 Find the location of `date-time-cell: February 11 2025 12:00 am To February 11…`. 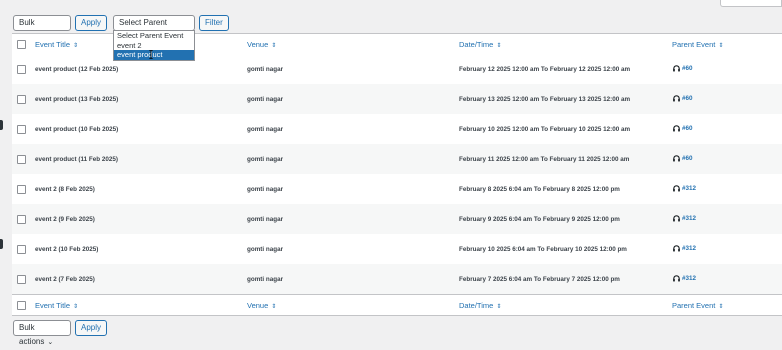

date-time-cell: February 11 2025 12:00 am To February 11… is located at coordinates (565, 159).